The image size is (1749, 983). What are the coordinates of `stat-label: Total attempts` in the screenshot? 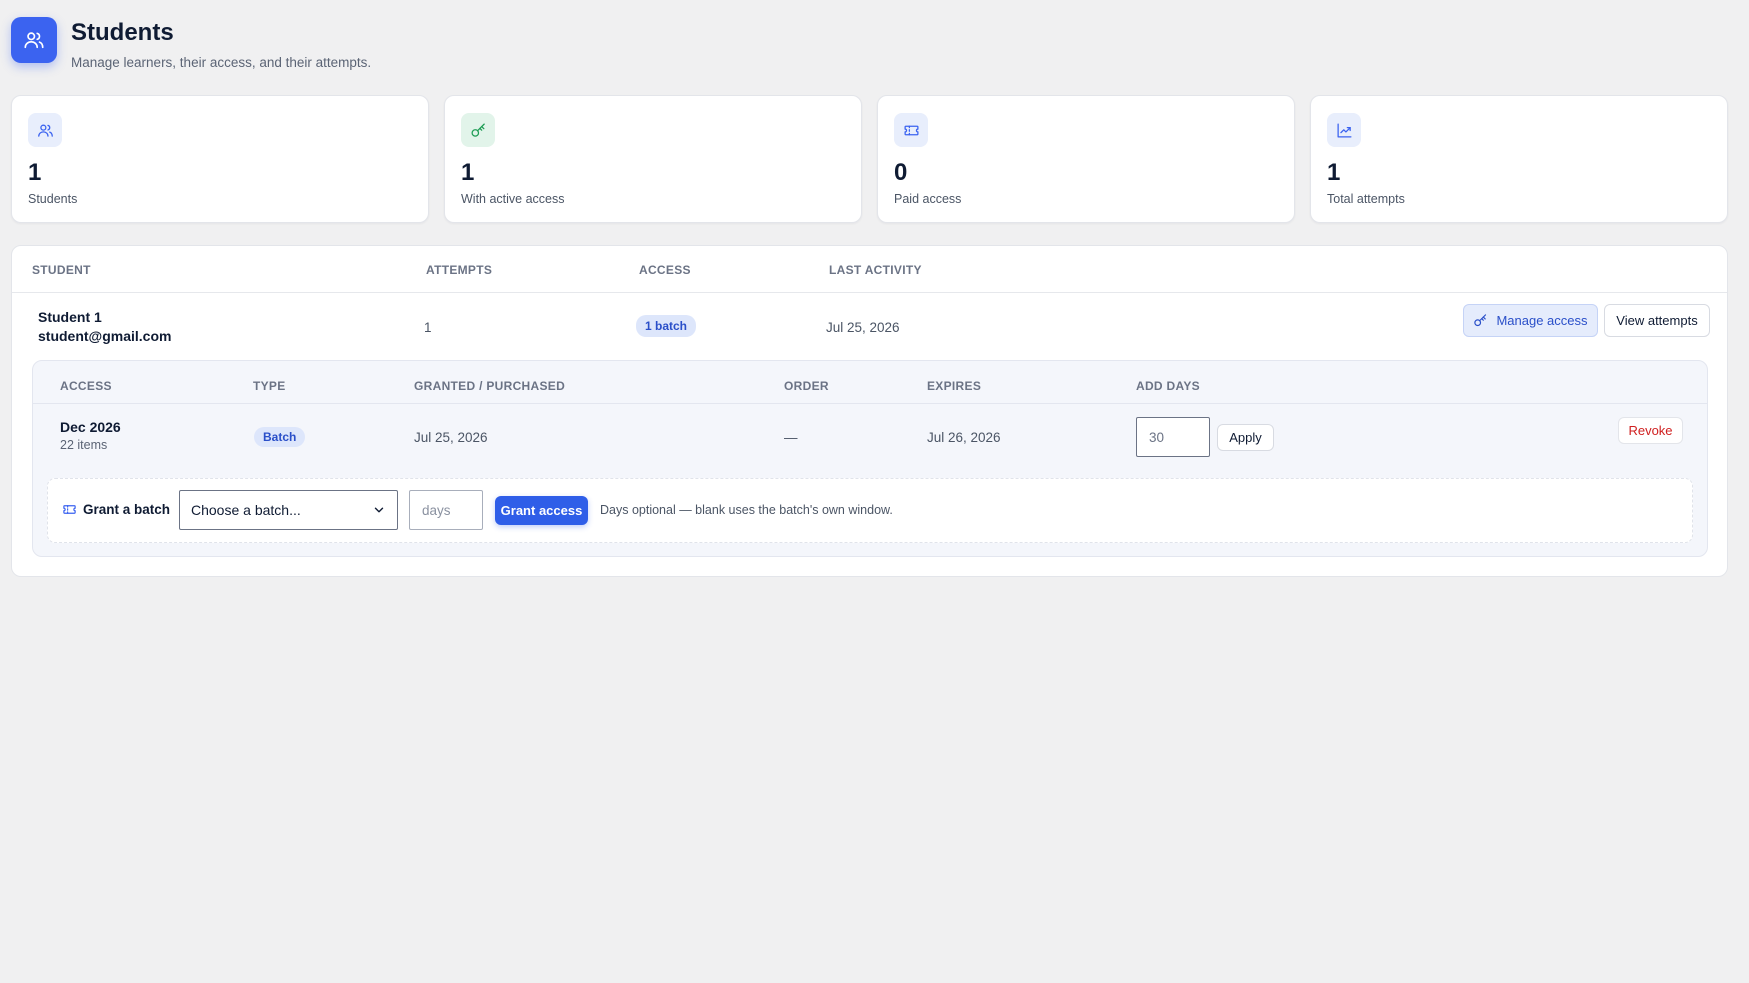 It's located at (1366, 199).